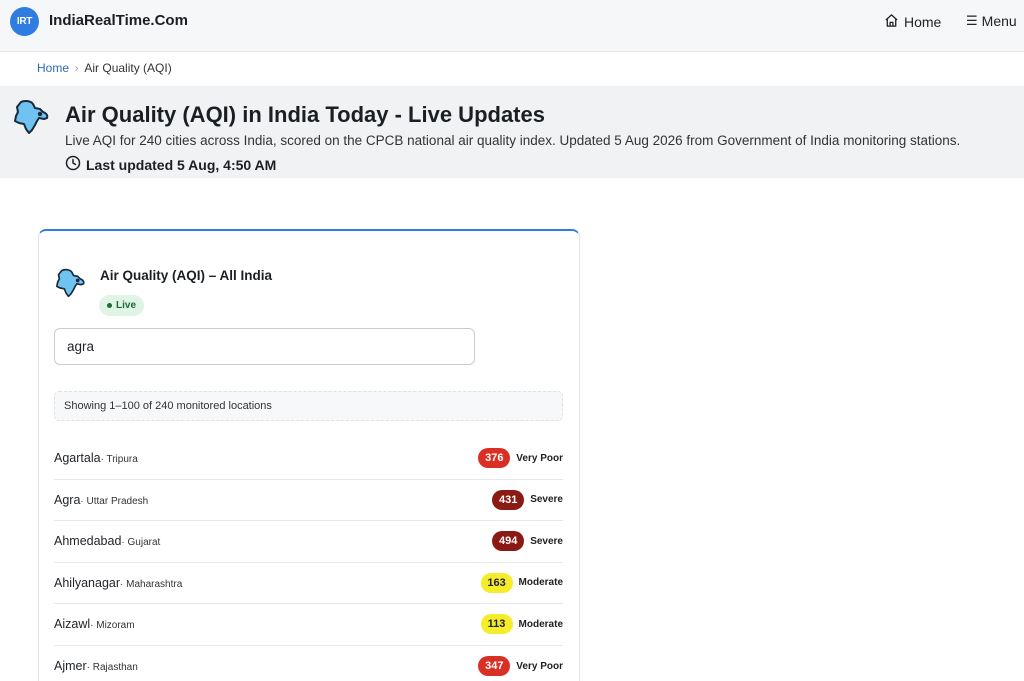  What do you see at coordinates (70, 666) in the screenshot?
I see `city-name: Ajmer` at bounding box center [70, 666].